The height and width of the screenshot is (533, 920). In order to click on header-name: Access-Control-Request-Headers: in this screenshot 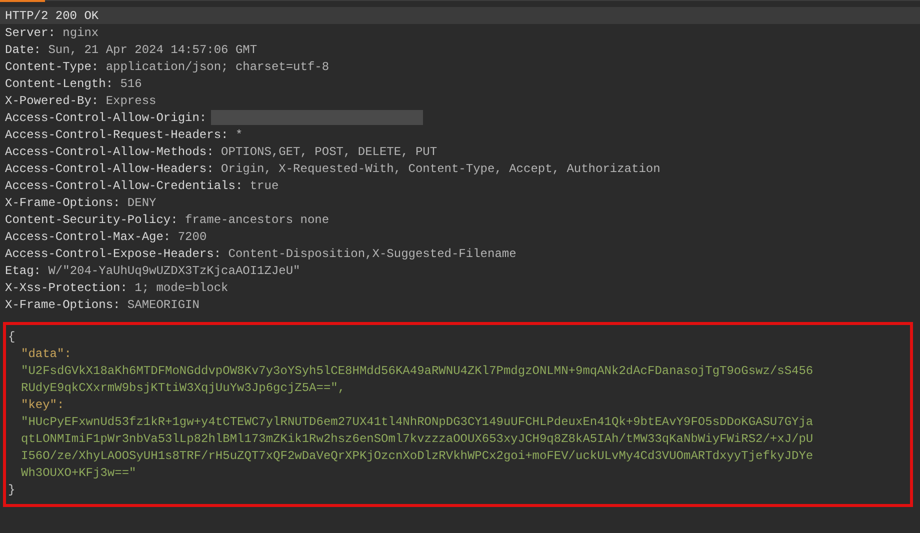, I will do `click(116, 135)`.